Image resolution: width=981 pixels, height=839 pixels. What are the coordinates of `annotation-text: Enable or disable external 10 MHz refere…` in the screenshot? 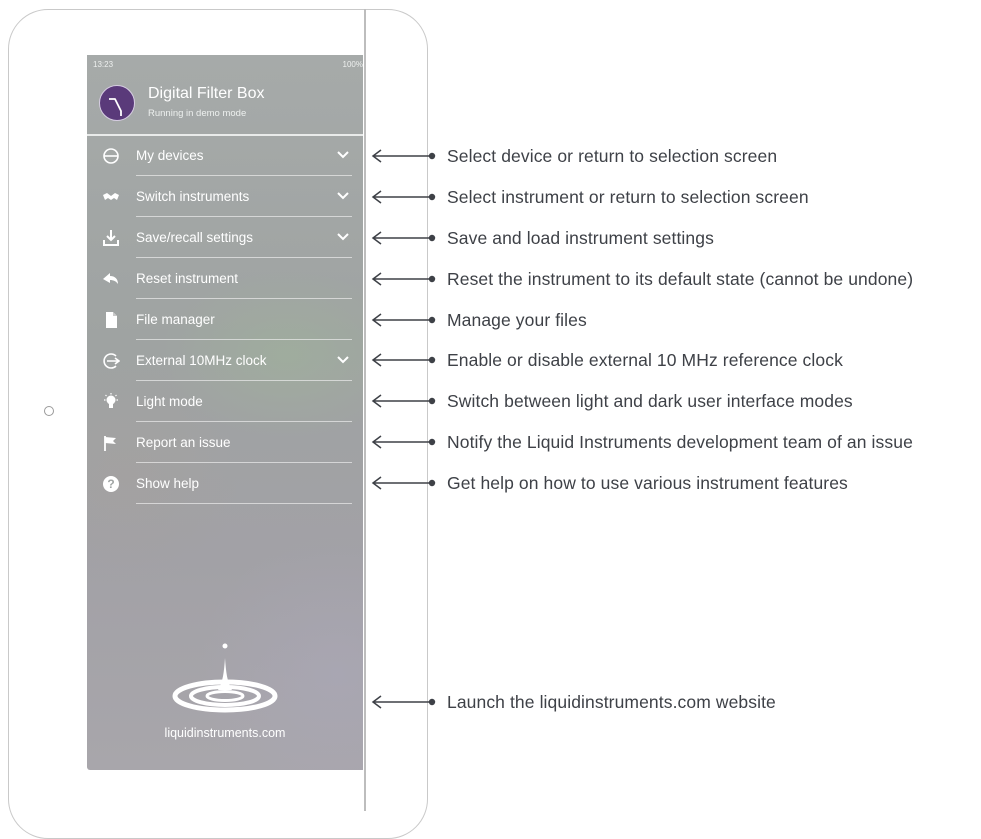 It's located at (645, 360).